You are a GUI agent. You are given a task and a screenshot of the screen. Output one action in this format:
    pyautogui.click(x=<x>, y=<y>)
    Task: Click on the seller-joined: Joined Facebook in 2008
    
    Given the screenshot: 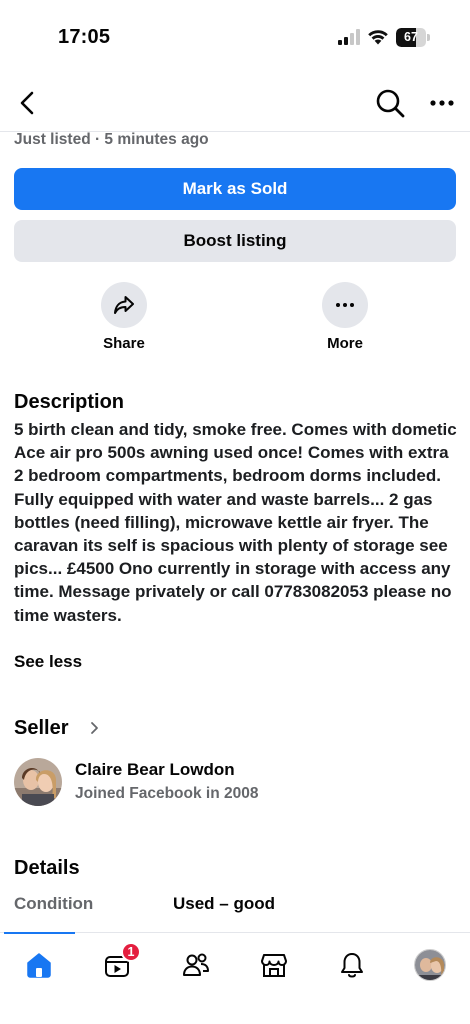 What is the action you would take?
    pyautogui.click(x=167, y=793)
    